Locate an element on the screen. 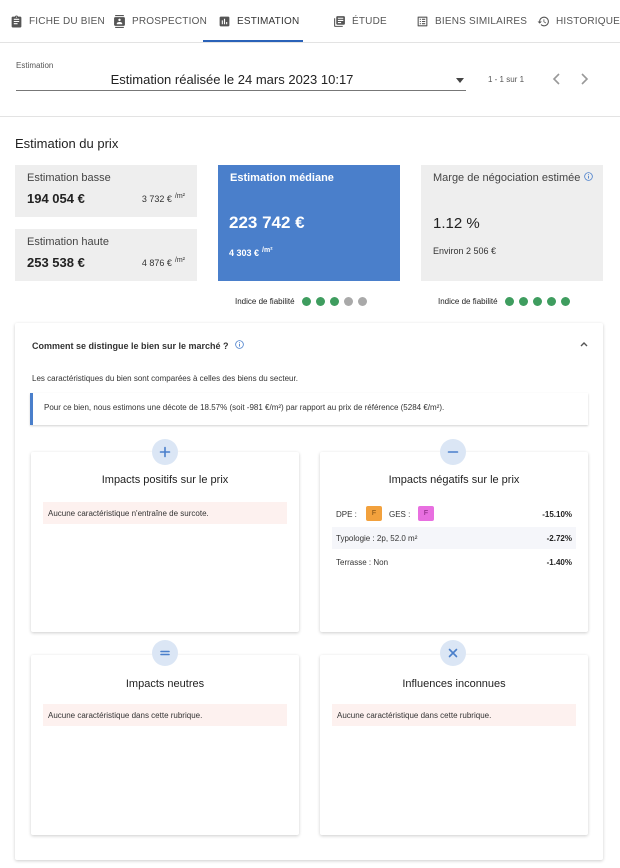 The image size is (620, 868). high-estimate-price: 253 538 € is located at coordinates (56, 262).